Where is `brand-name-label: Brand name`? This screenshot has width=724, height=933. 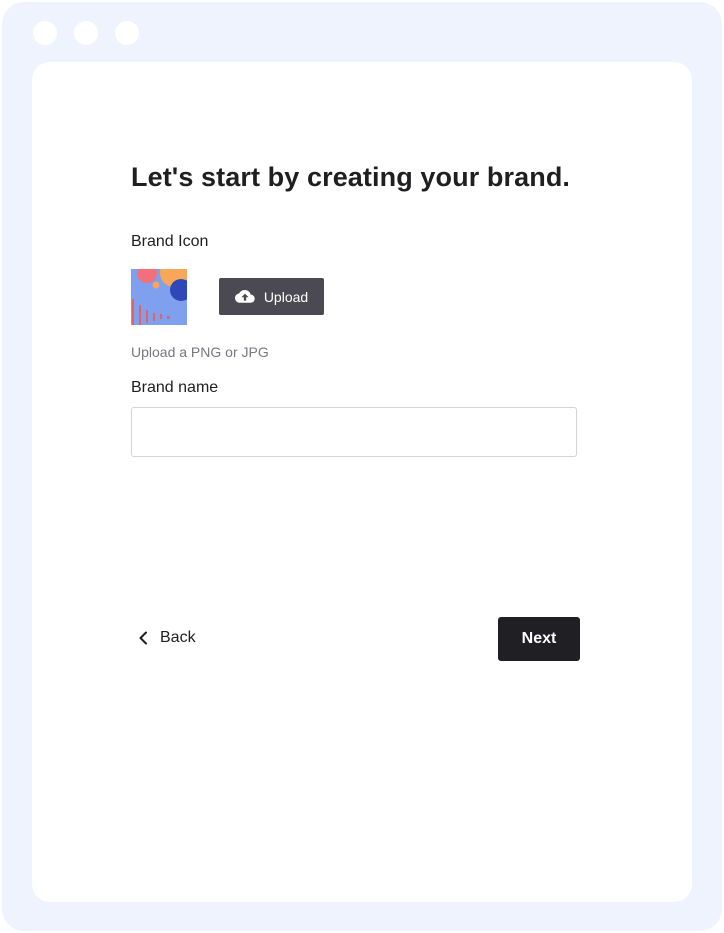 brand-name-label: Brand name is located at coordinates (175, 387).